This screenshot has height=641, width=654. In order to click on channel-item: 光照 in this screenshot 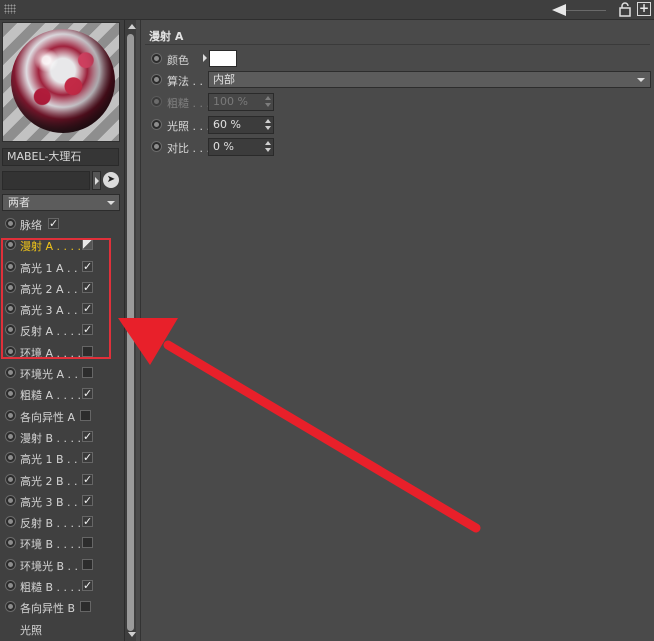, I will do `click(62, 629)`.